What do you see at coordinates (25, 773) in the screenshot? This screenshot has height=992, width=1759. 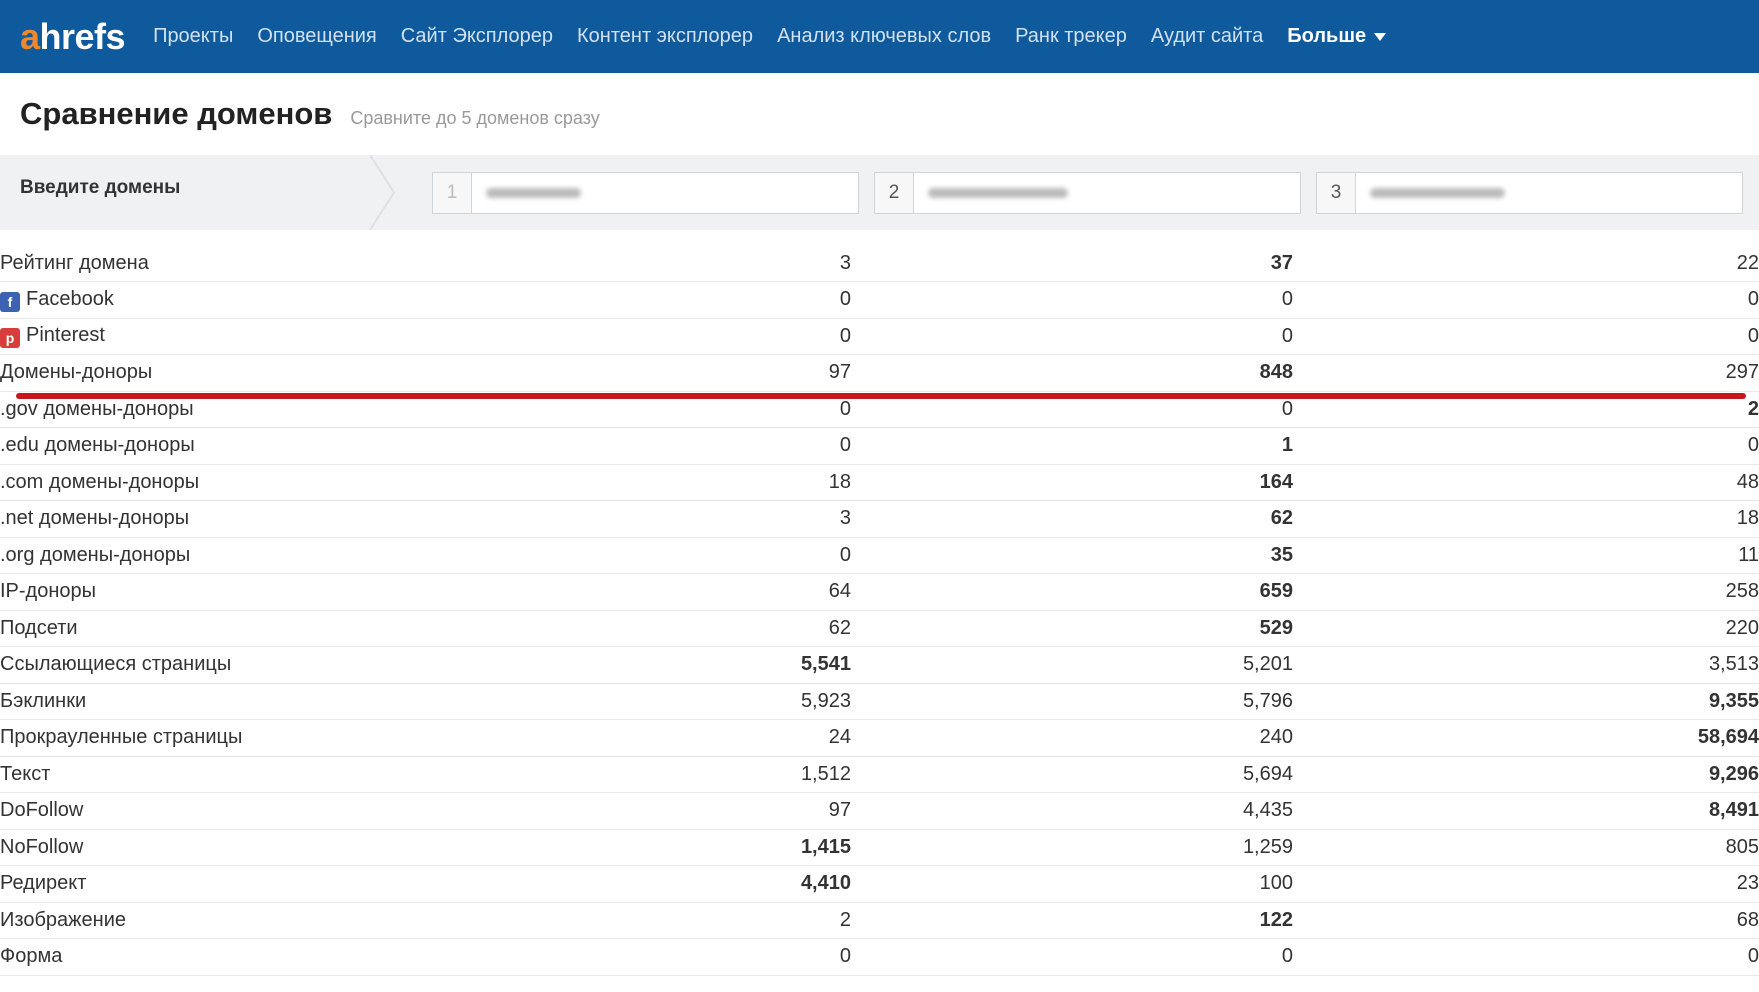 I see `metric-label: Текст` at bounding box center [25, 773].